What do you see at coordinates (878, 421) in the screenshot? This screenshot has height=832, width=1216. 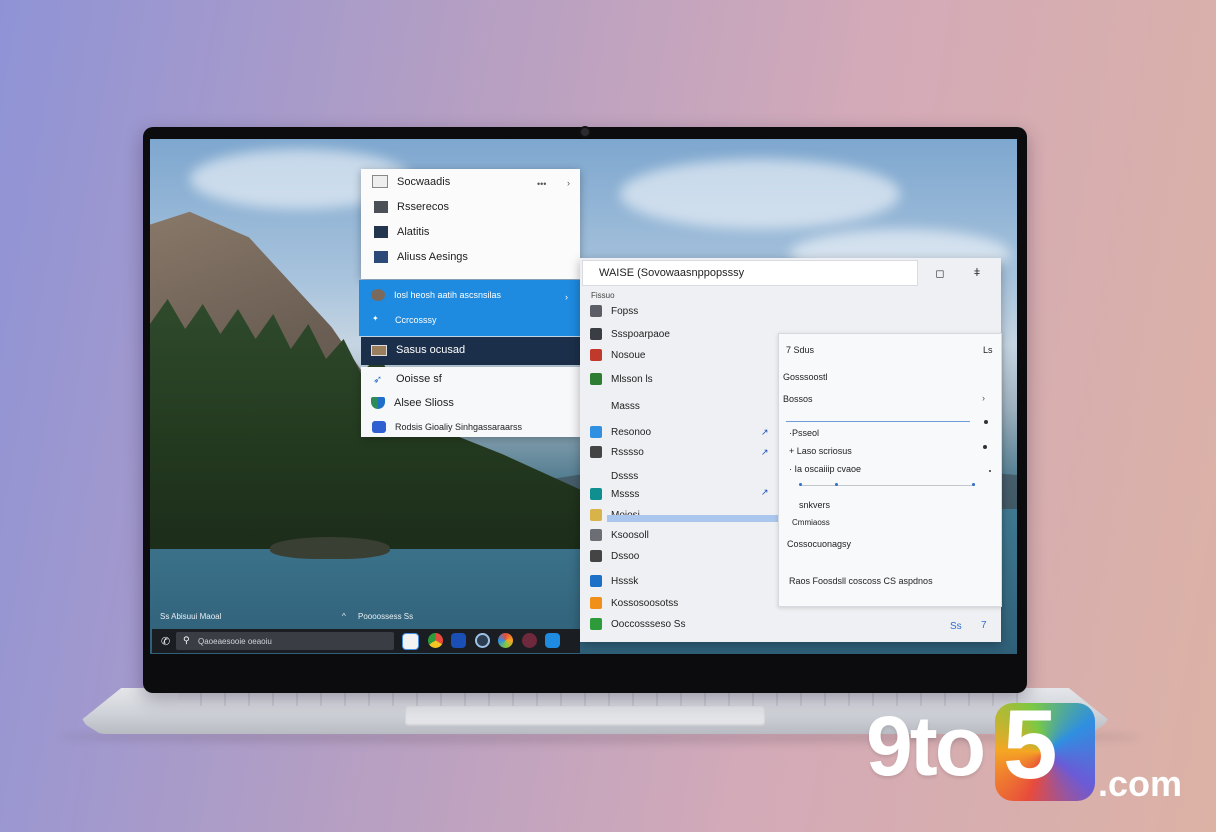 I see `detail-divider` at bounding box center [878, 421].